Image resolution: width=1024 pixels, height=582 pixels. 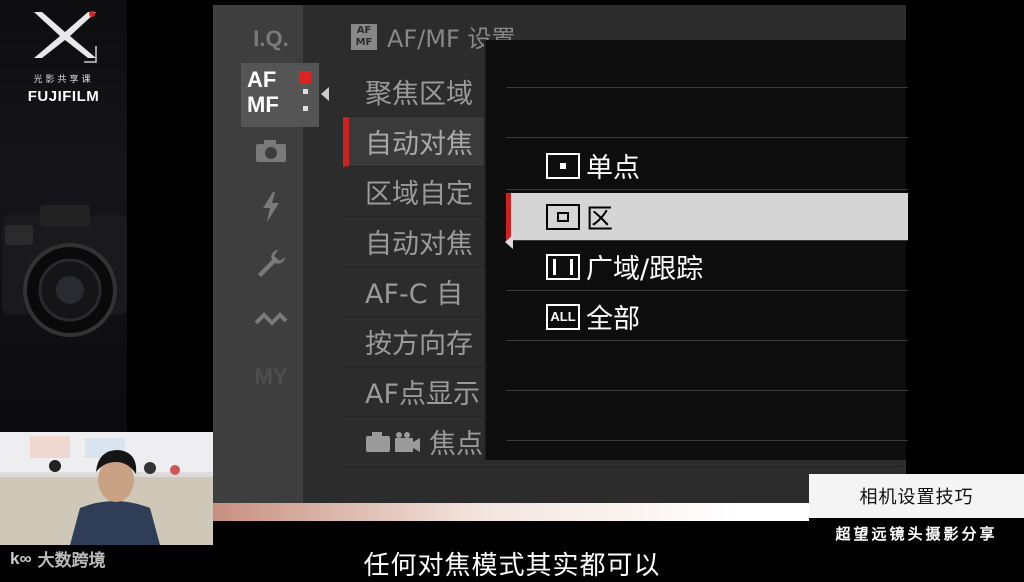 What do you see at coordinates (707, 217) in the screenshot?
I see `popup-option-zone: 区` at bounding box center [707, 217].